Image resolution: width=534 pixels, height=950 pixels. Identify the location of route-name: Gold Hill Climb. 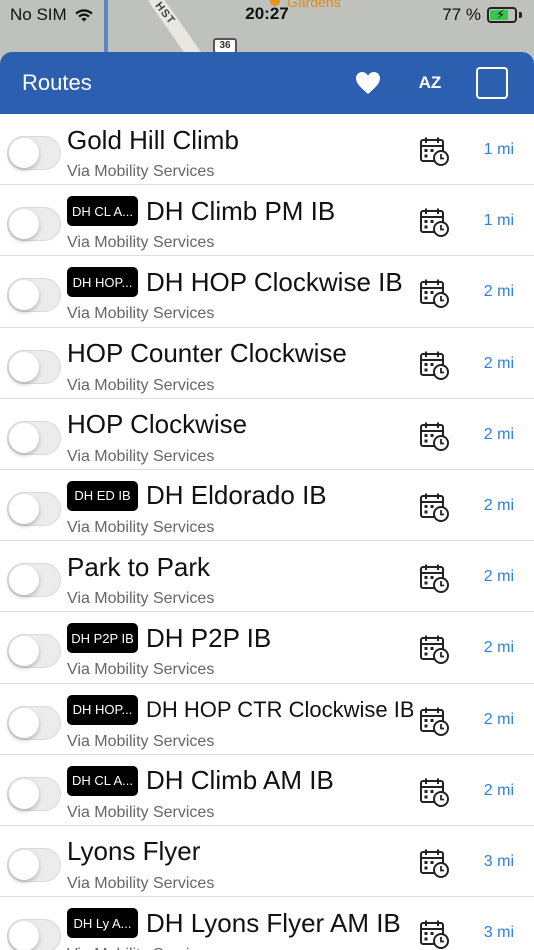
(153, 139).